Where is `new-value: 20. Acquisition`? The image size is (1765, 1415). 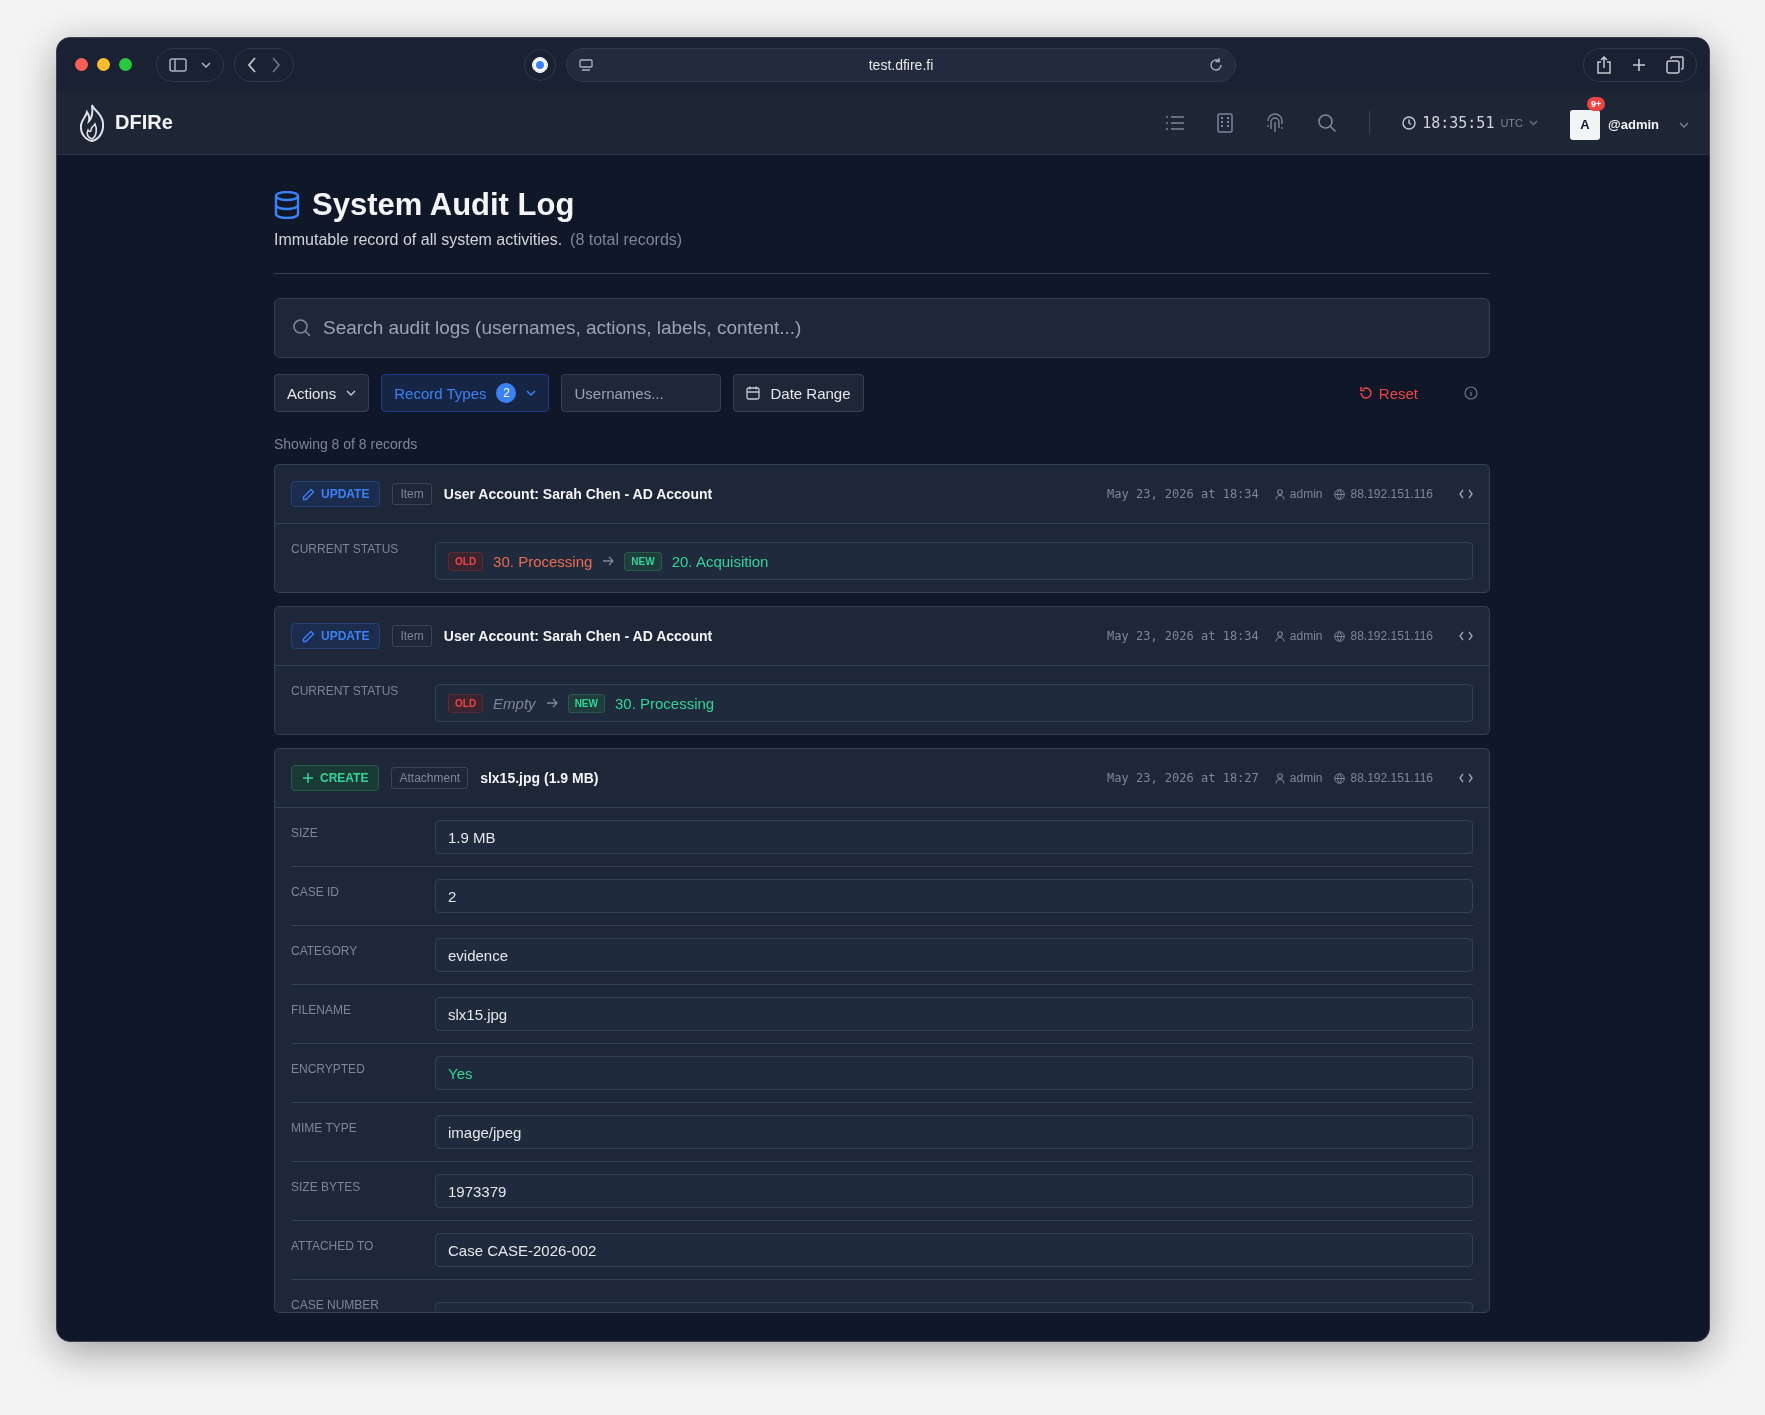
new-value: 20. Acquisition is located at coordinates (720, 561).